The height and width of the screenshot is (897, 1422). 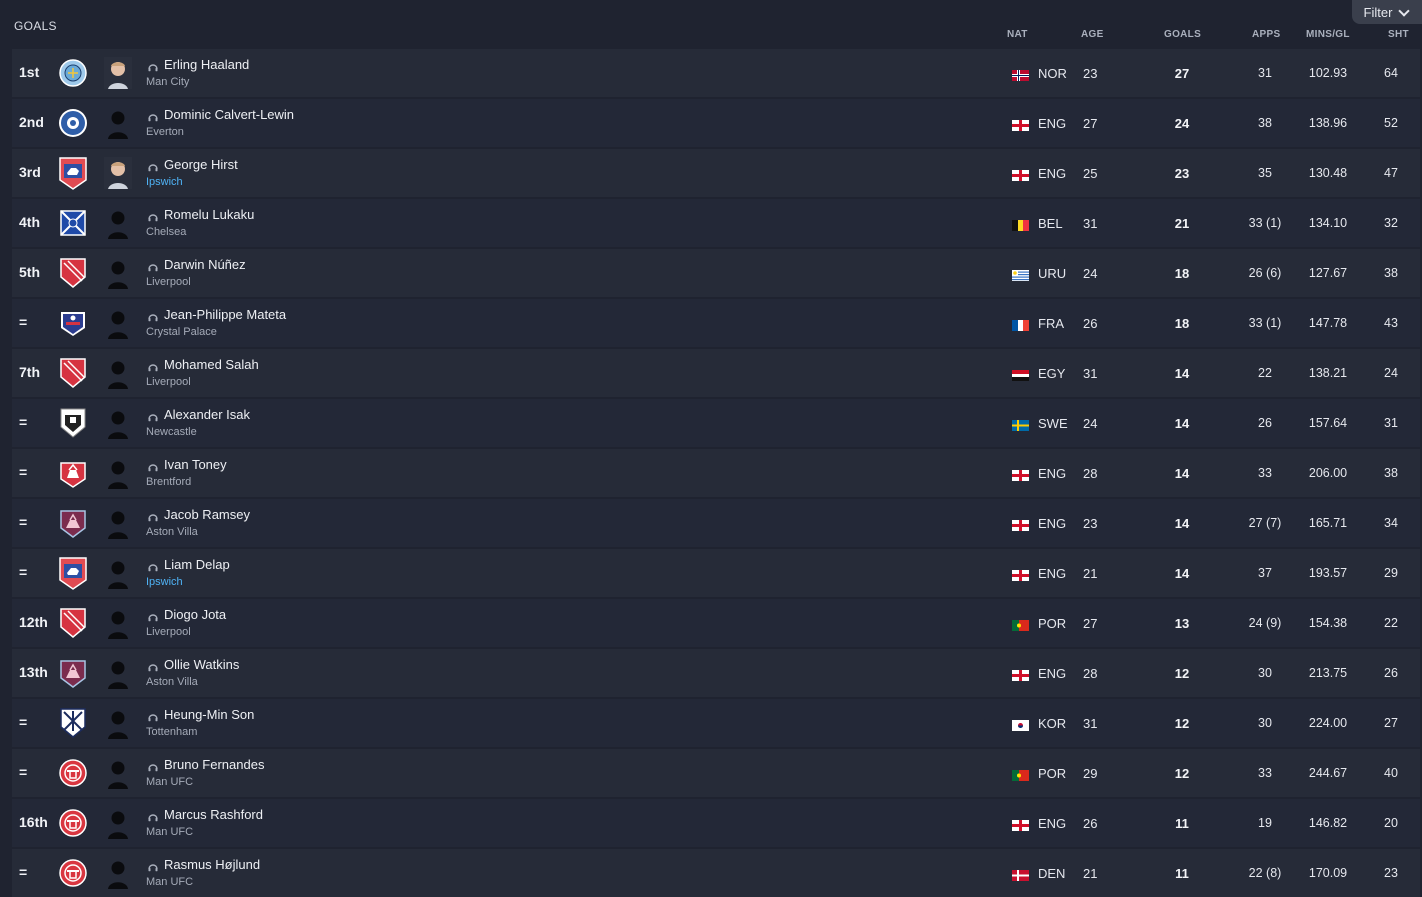 What do you see at coordinates (1391, 773) in the screenshot?
I see `shots-value: 40` at bounding box center [1391, 773].